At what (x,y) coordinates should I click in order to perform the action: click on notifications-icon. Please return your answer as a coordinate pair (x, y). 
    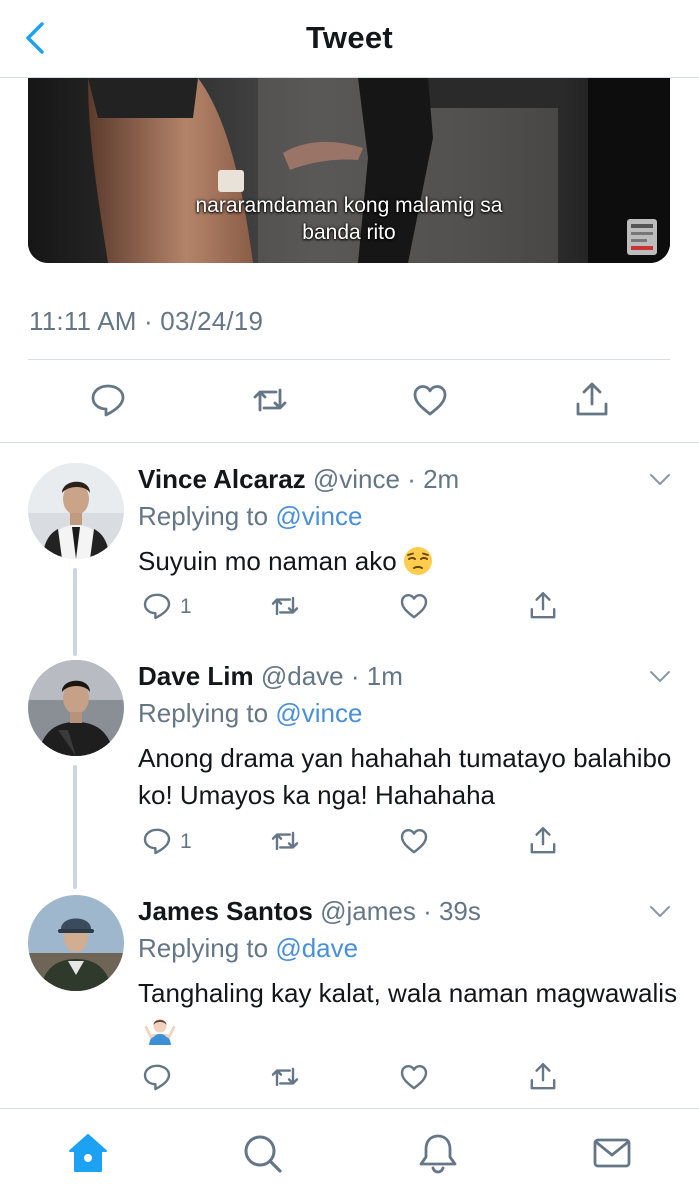
    Looking at the image, I should click on (438, 1154).